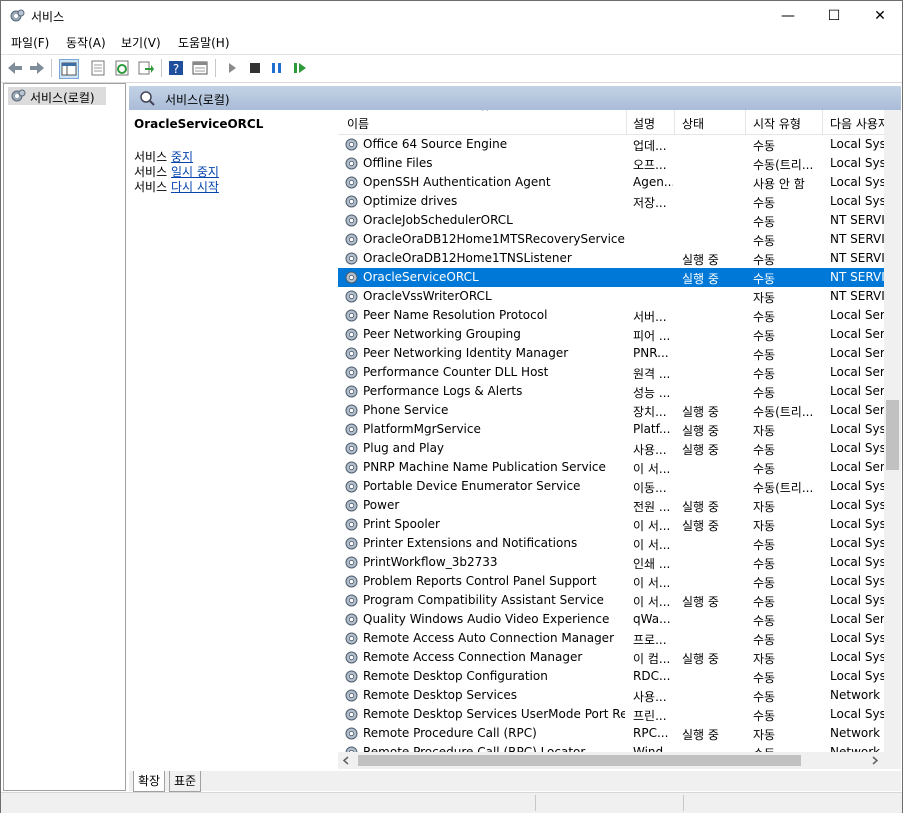  I want to click on service-name: Remote Desktop Services, so click(440, 695).